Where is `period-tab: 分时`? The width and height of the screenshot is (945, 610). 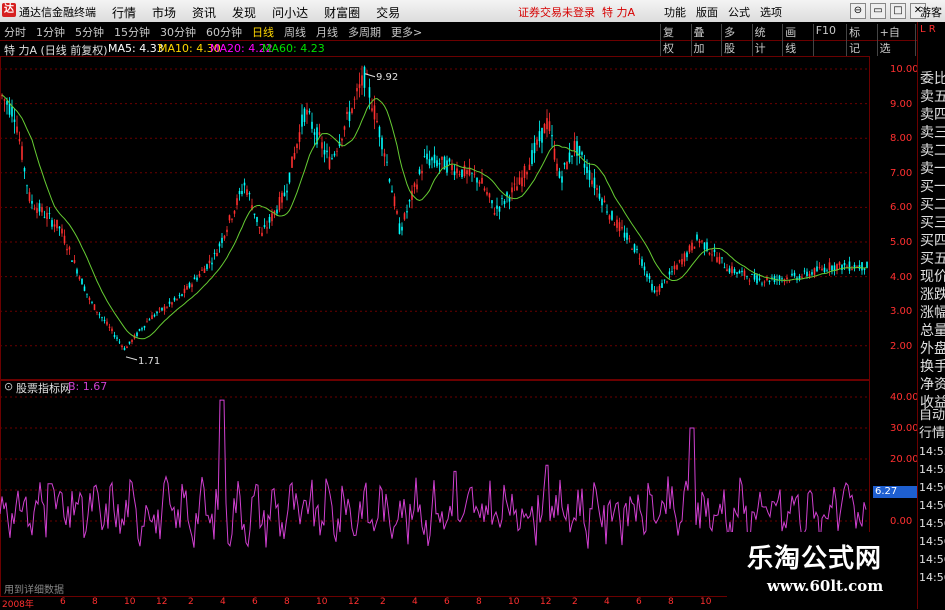
period-tab: 分时 is located at coordinates (15, 32).